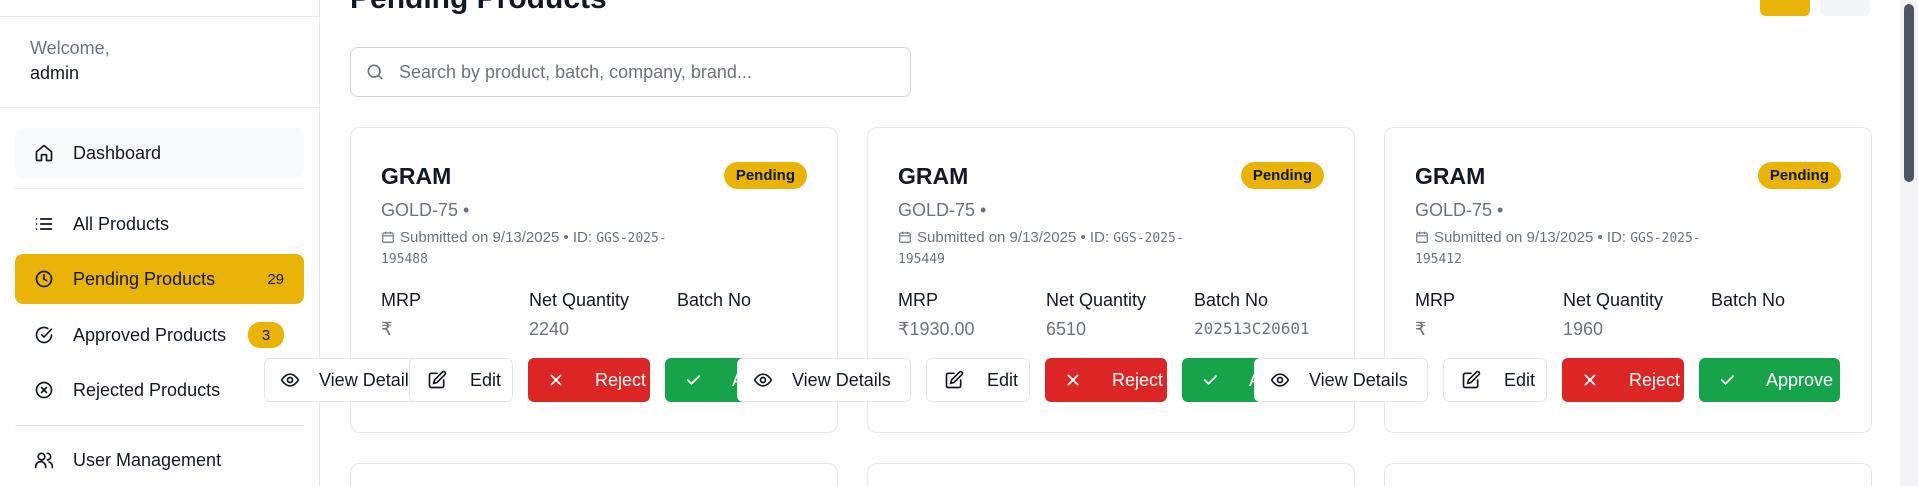  I want to click on sidebar-item-approved-products: Approved Products 3, so click(159, 335).